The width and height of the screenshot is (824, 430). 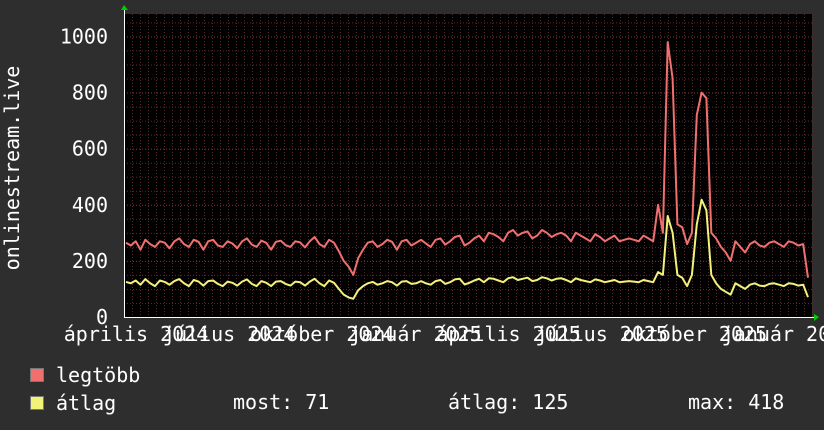 I want to click on legend-swatch-max, so click(x=37, y=375).